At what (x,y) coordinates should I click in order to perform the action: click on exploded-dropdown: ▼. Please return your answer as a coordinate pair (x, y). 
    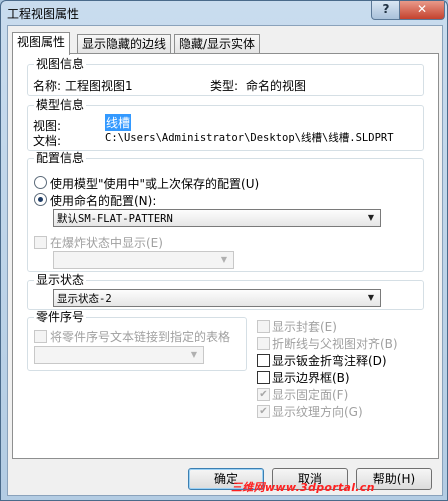
    Looking at the image, I should click on (143, 260).